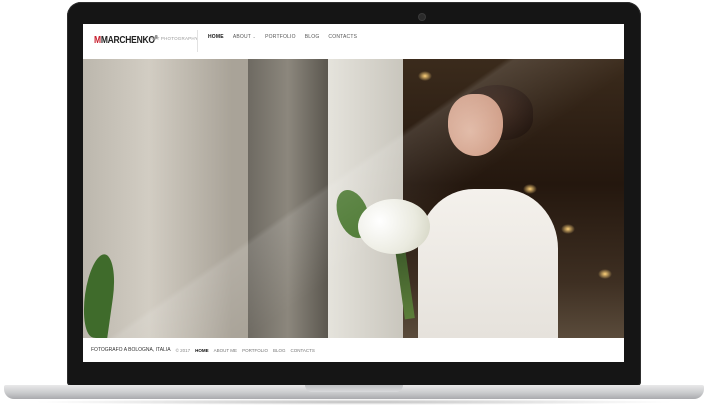 Image resolution: width=708 pixels, height=413 pixels. I want to click on nav-item-home: HOME, so click(216, 37).